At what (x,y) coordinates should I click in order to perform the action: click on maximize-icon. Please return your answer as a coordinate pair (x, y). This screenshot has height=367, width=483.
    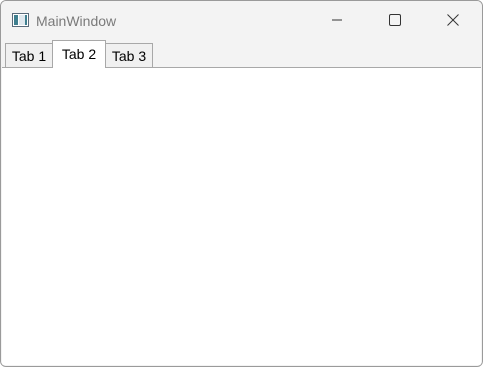
    Looking at the image, I should click on (395, 20).